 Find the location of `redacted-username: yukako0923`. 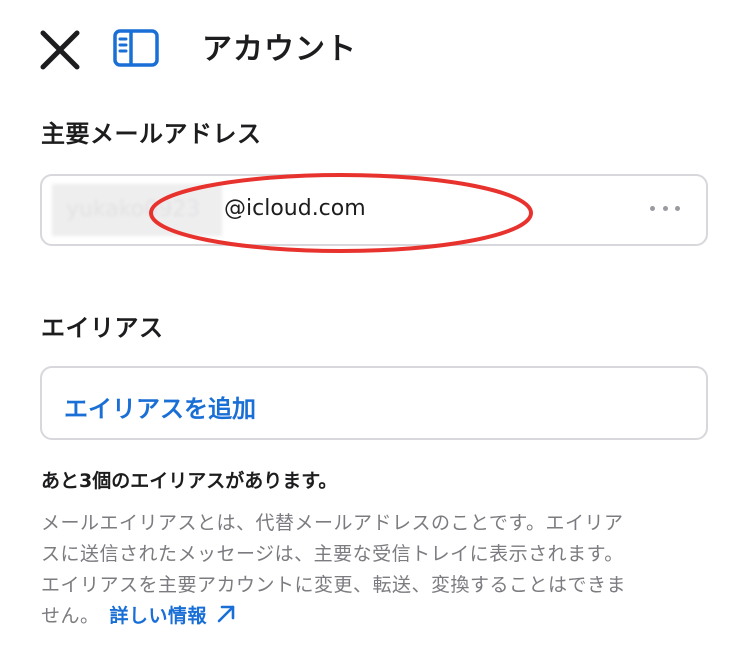

redacted-username: yukako0923 is located at coordinates (137, 210).